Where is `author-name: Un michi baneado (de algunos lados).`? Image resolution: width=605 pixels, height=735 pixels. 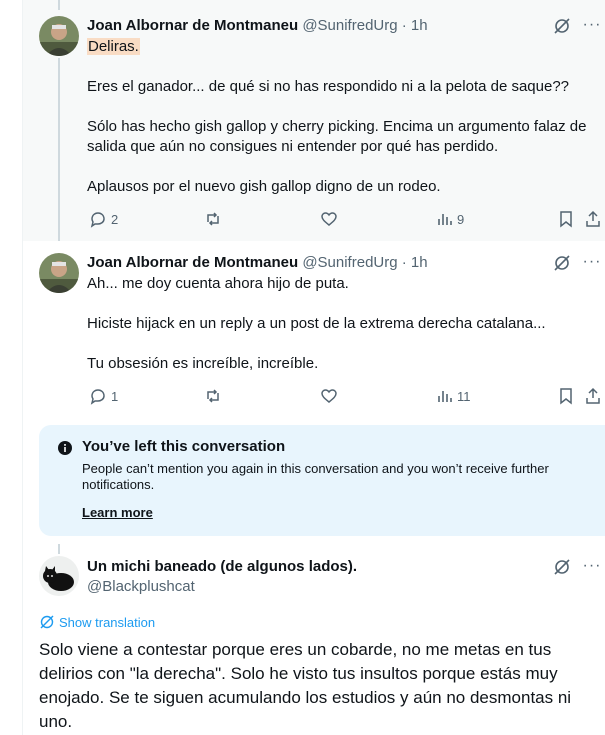
author-name: Un michi baneado (de algunos lados). is located at coordinates (222, 566).